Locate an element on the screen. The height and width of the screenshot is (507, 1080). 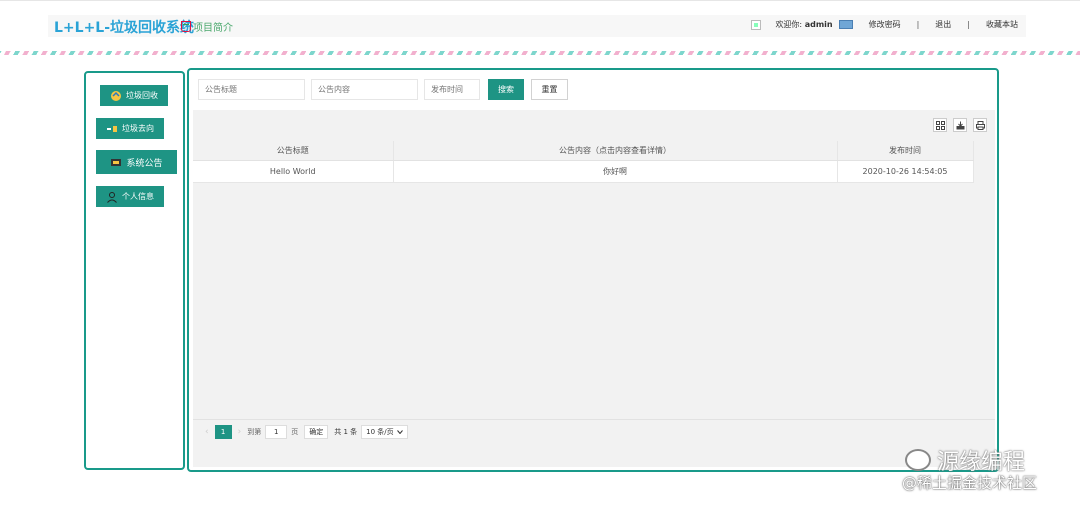
goto-confirm-button: 确定 is located at coordinates (316, 431).